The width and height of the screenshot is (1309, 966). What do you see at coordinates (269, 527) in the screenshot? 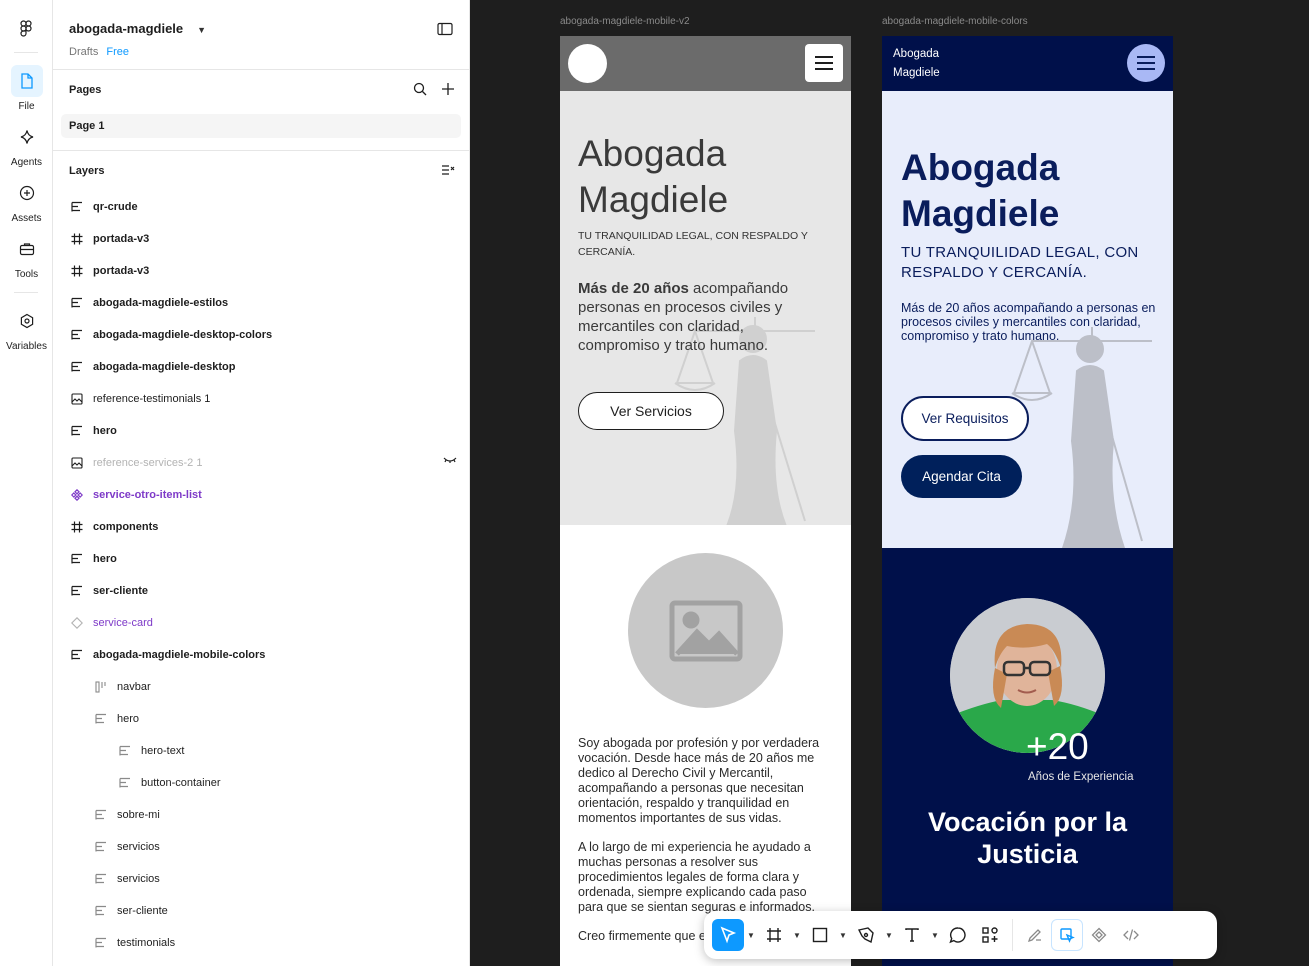
I see `layer-row: components` at bounding box center [269, 527].